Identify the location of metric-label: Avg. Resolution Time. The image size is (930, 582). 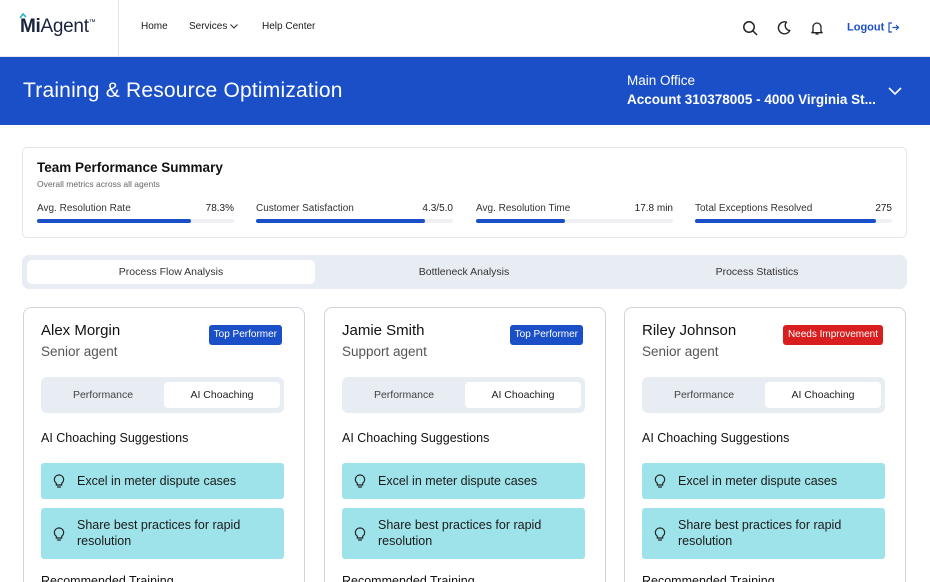
(523, 208).